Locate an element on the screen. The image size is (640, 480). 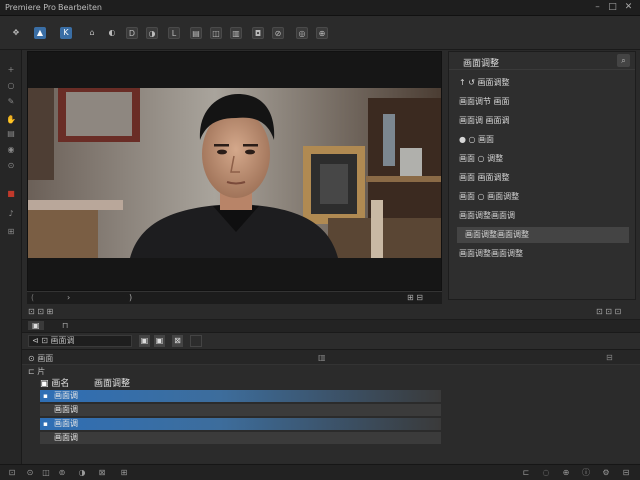
bottom-bar: ⊡ ⊙ ◫ ⊚ ◑ ⊠ ⊞ ⊏ ◌ ⊕ ⓘ ⚙ ⊟ is located at coordinates (320, 472).